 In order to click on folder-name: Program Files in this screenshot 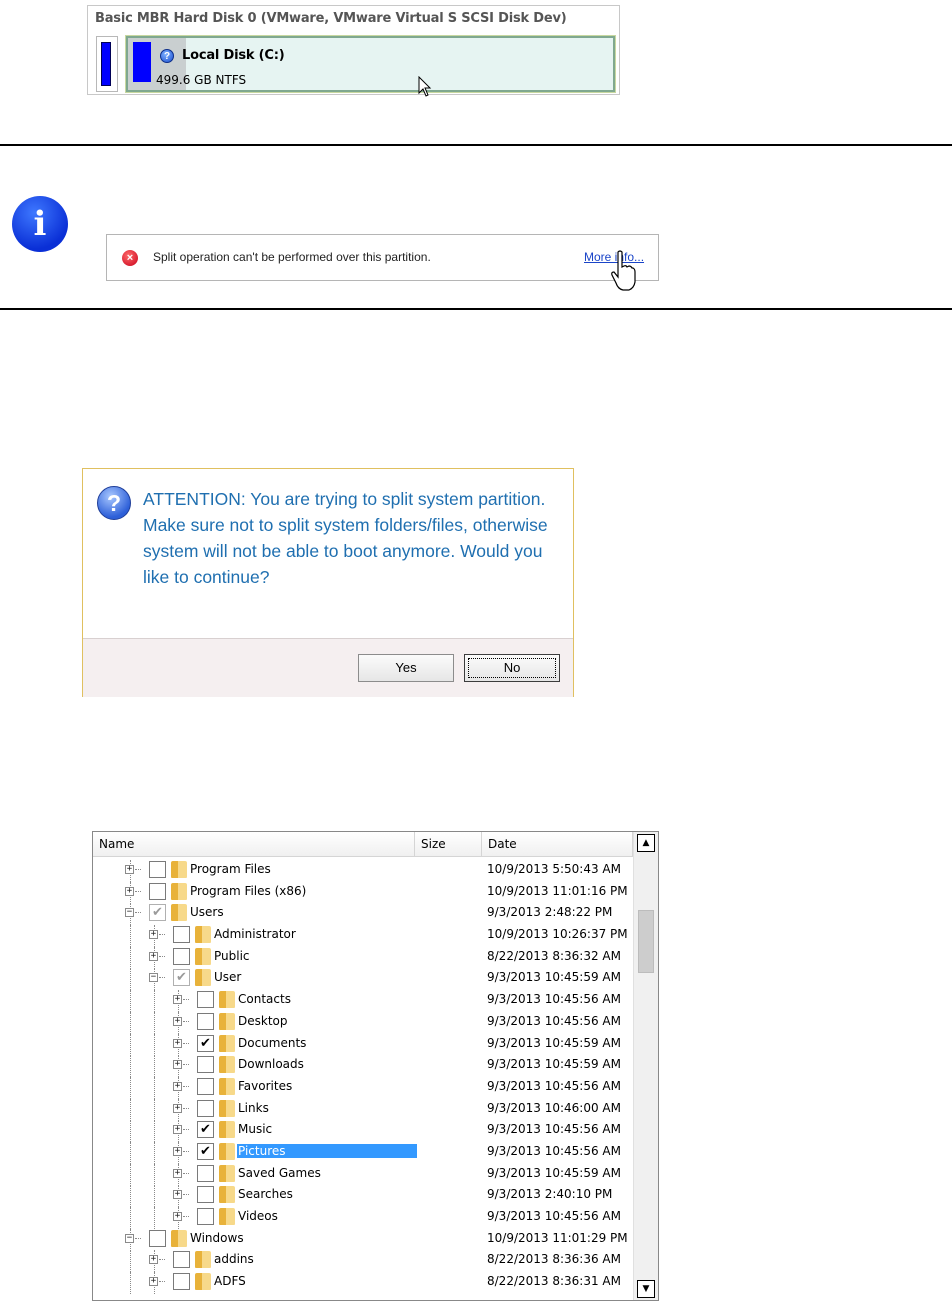, I will do `click(230, 869)`.